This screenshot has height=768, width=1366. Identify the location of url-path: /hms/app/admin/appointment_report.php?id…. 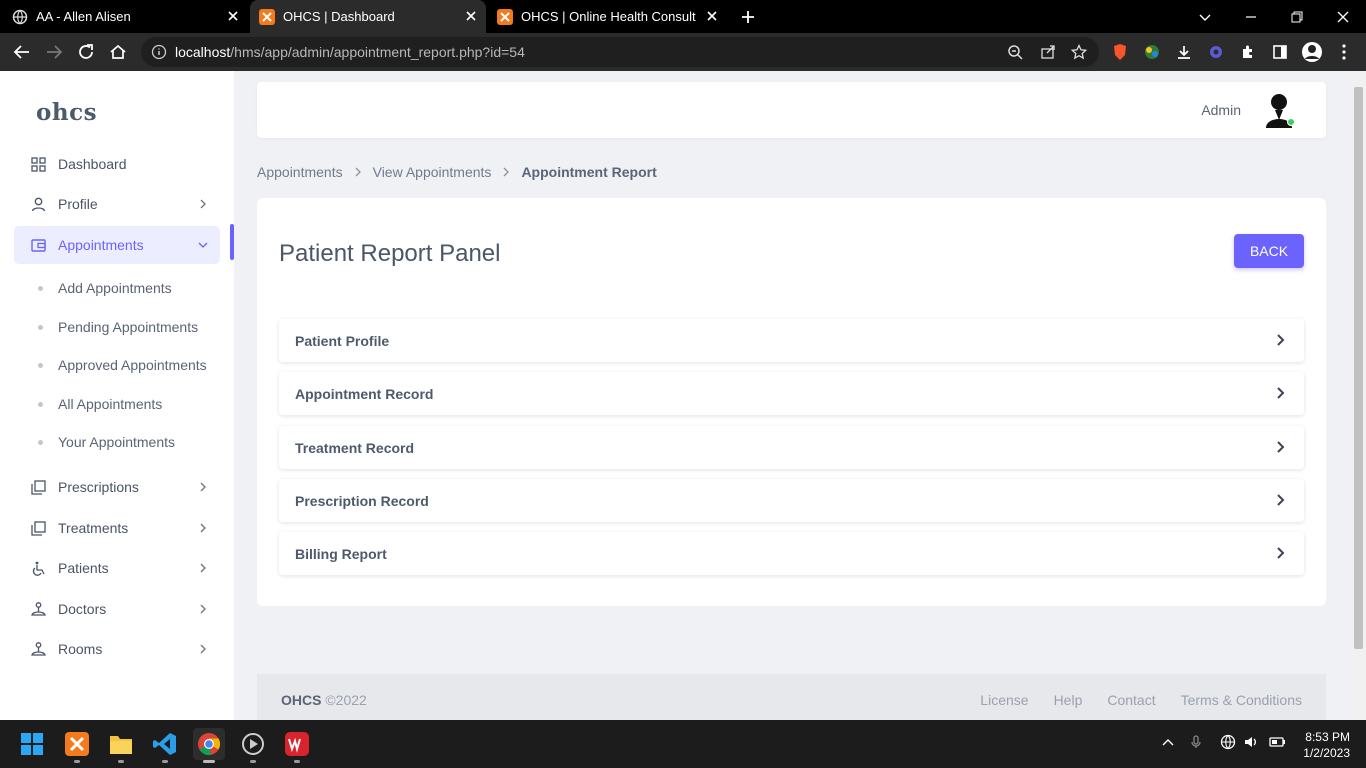
(377, 52).